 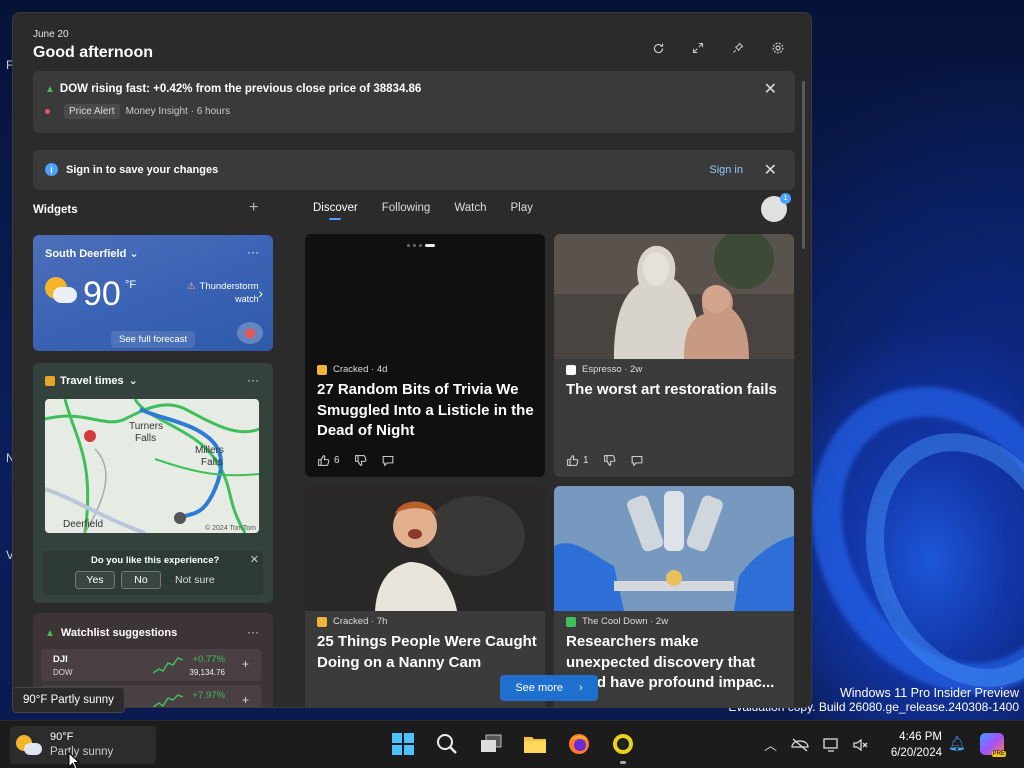 I want to click on stock-name: DOW, so click(x=63, y=672).